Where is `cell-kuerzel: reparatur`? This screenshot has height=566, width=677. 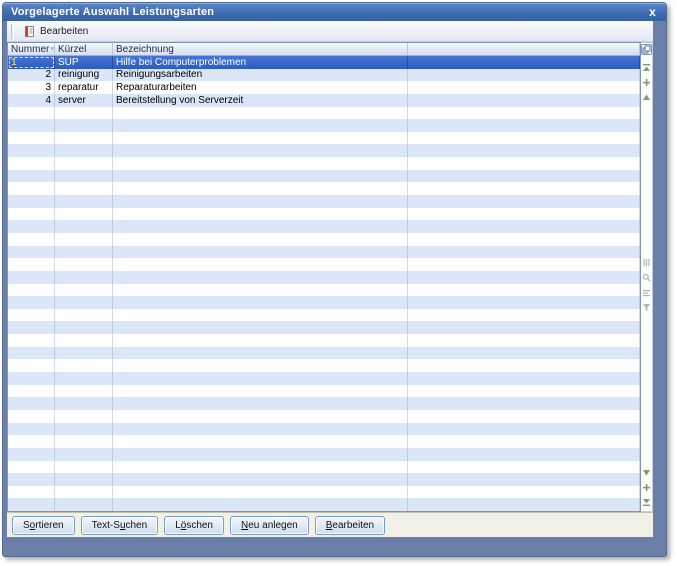
cell-kuerzel: reparatur is located at coordinates (84, 87).